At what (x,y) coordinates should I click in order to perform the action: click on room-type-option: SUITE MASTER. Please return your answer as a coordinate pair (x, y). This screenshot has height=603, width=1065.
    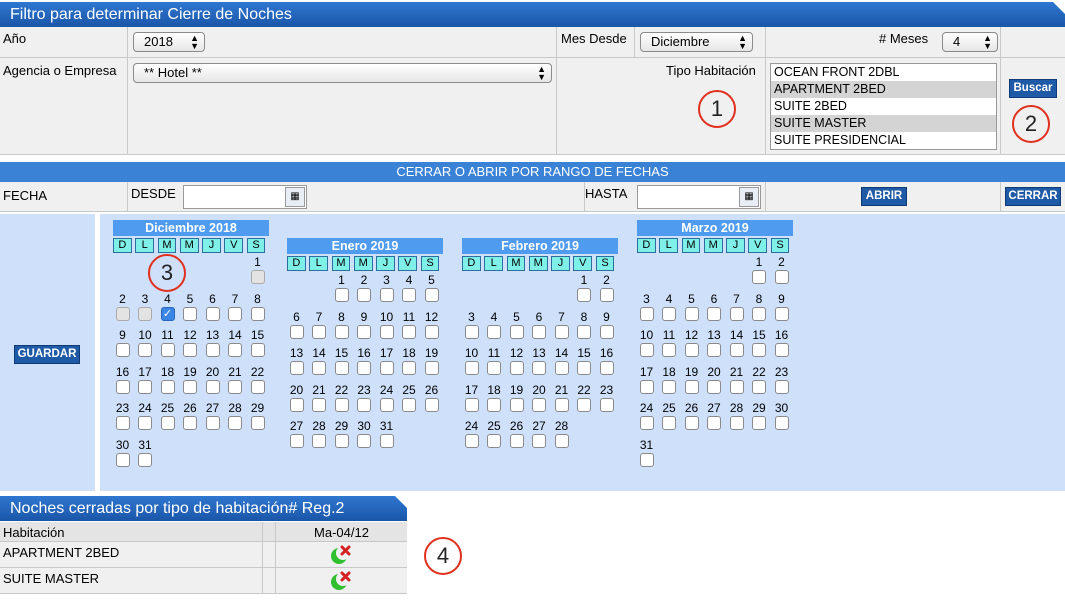
    Looking at the image, I should click on (883, 123).